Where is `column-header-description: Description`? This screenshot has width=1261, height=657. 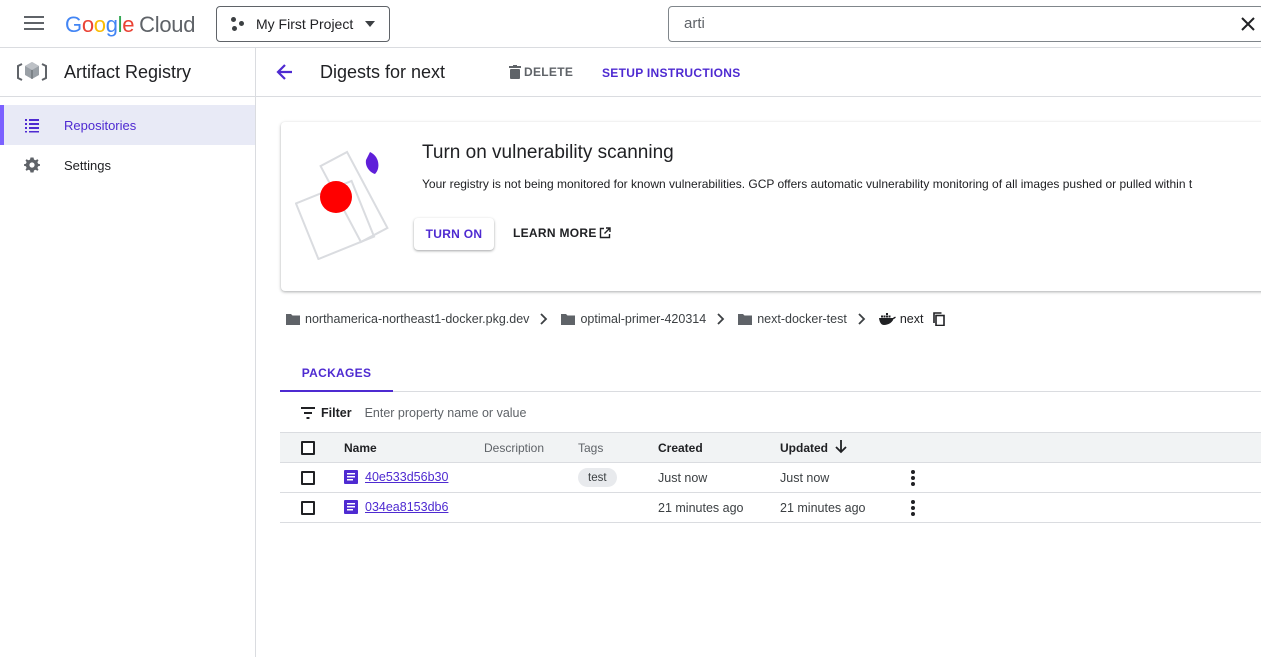 column-header-description: Description is located at coordinates (514, 448).